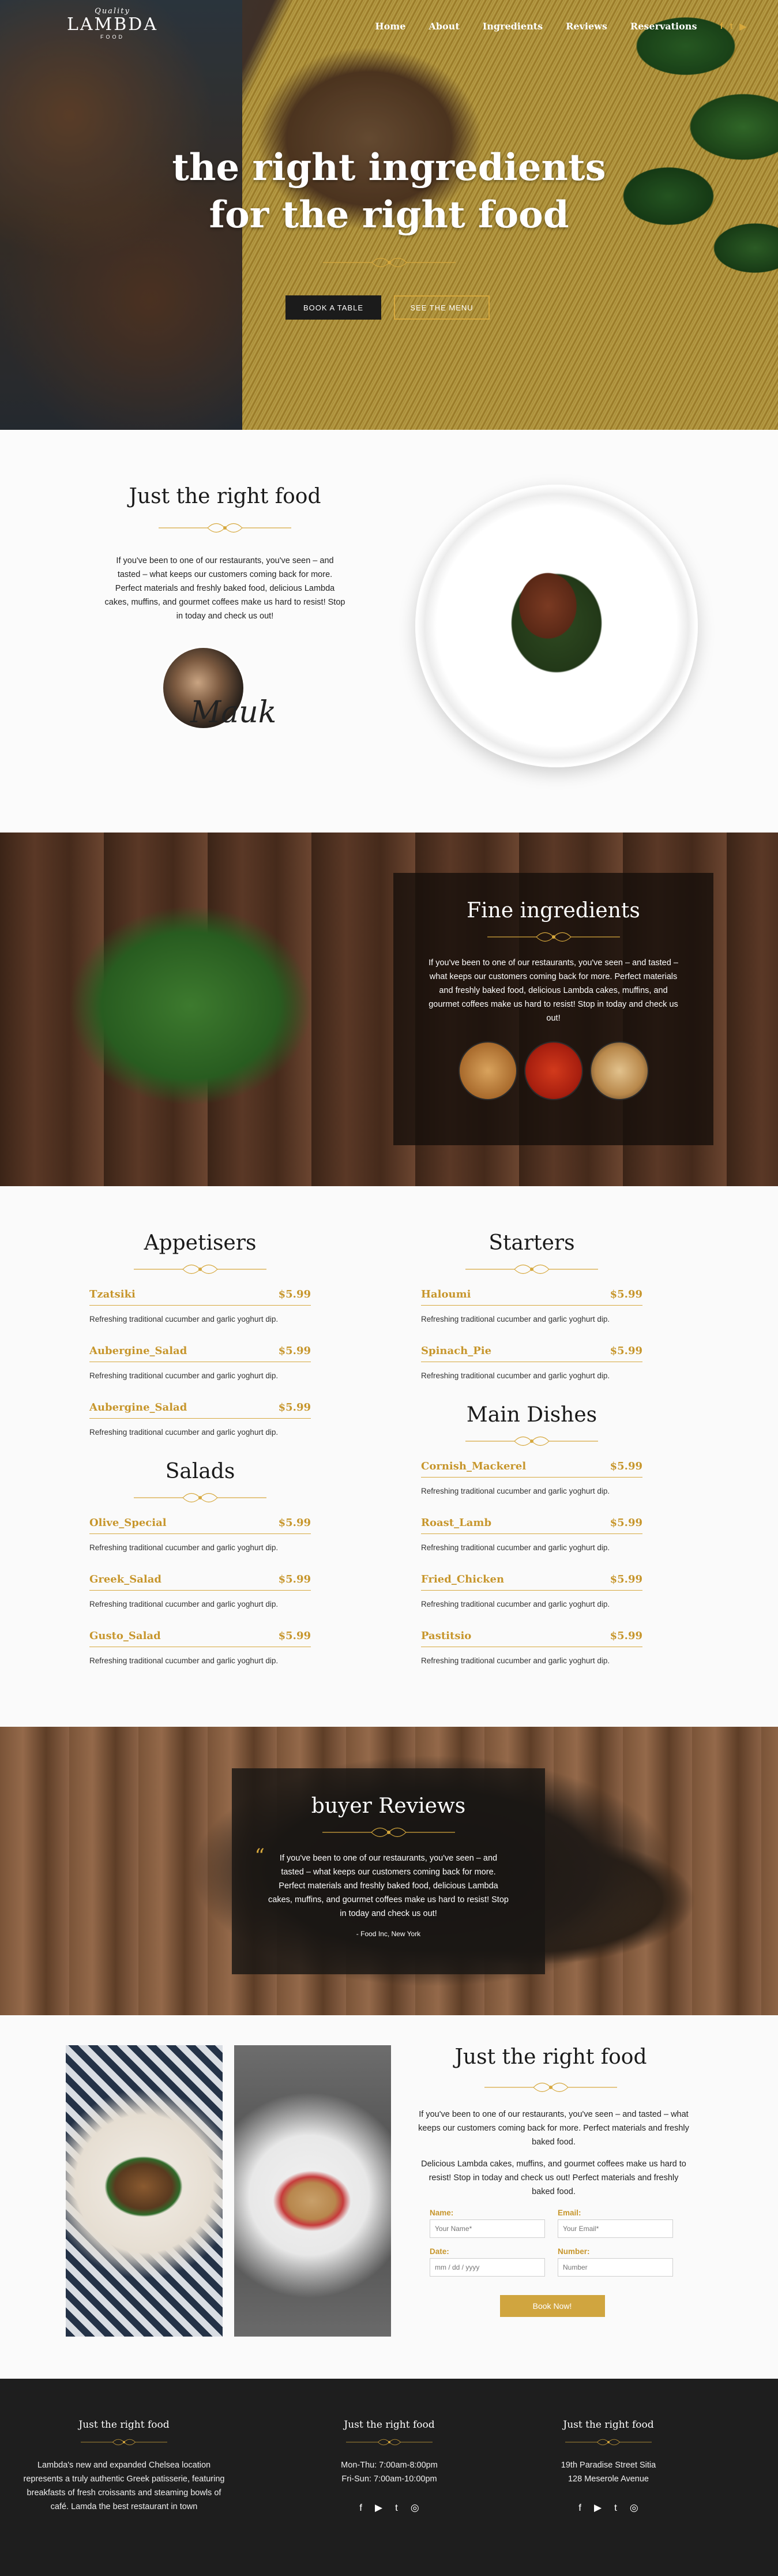 Image resolution: width=778 pixels, height=2576 pixels. Describe the element at coordinates (619, 1070) in the screenshot. I see `spice-photo-almond` at that location.